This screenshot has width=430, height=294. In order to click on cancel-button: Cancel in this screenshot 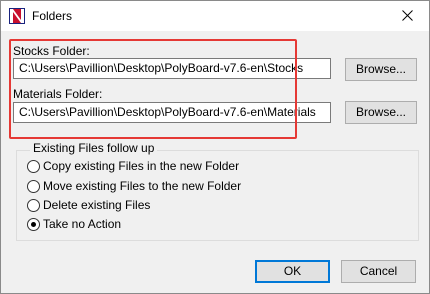, I will do `click(378, 271)`.